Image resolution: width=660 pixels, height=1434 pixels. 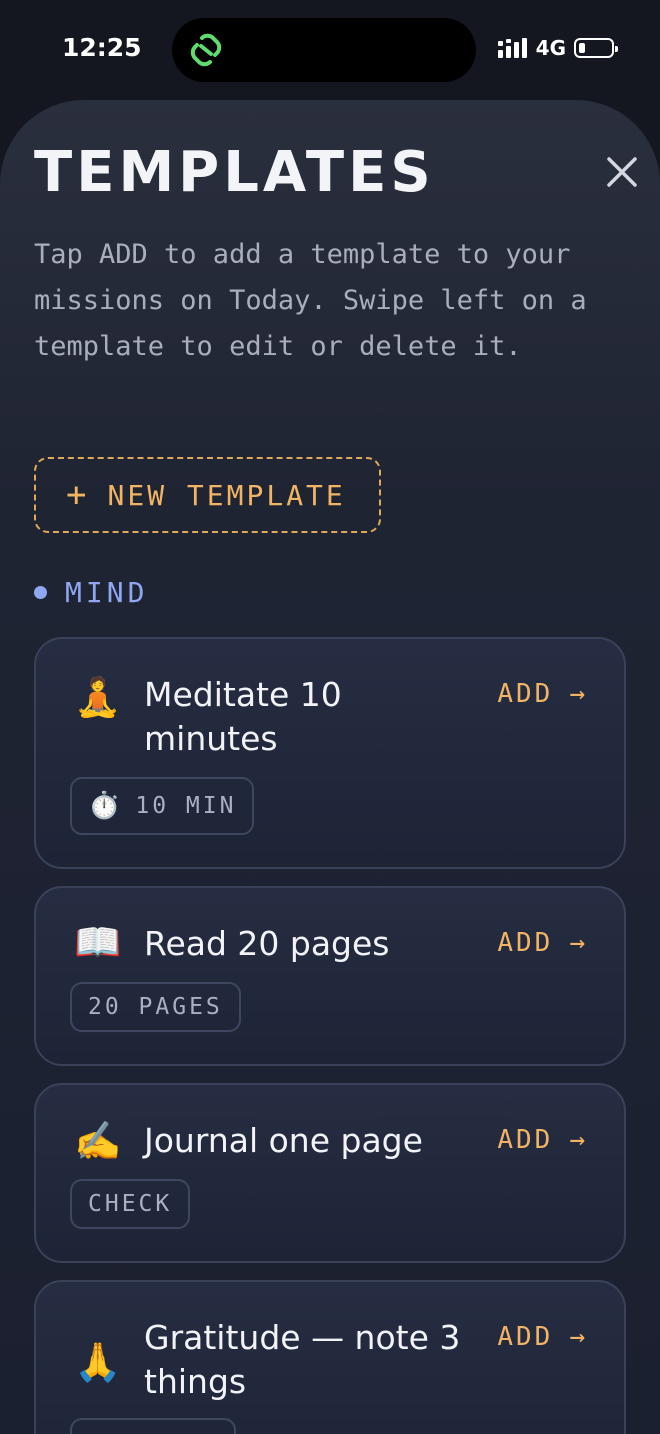 What do you see at coordinates (186, 806) in the screenshot?
I see `tag-label: 10 MIN` at bounding box center [186, 806].